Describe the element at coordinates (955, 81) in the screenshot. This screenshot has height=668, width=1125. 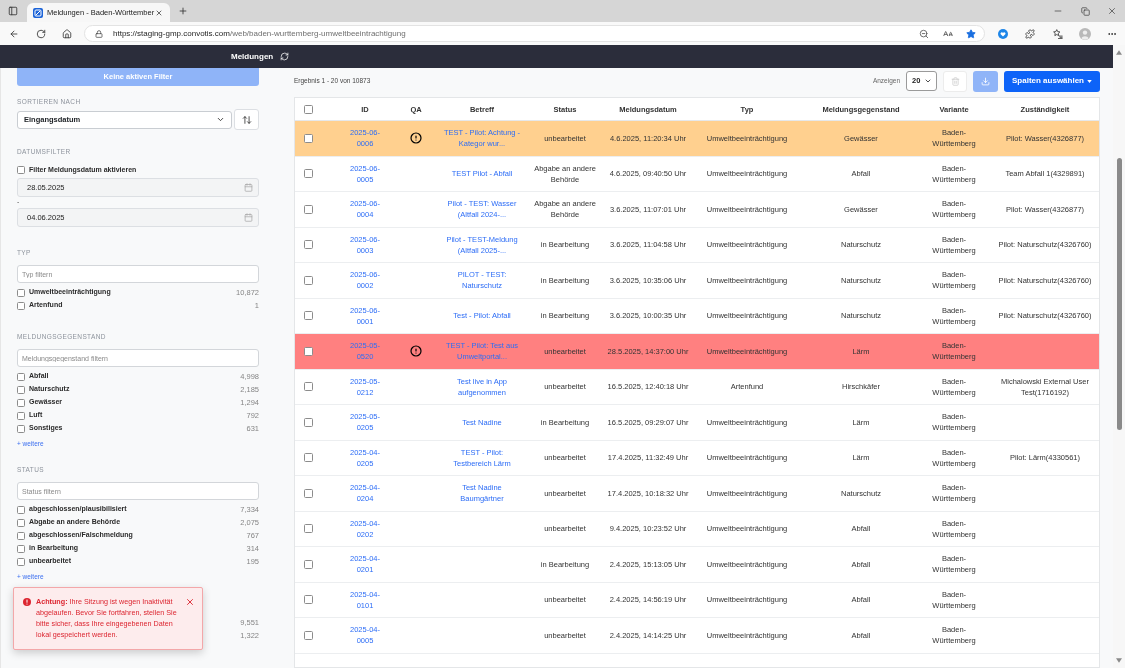
I see `trash-icon` at that location.